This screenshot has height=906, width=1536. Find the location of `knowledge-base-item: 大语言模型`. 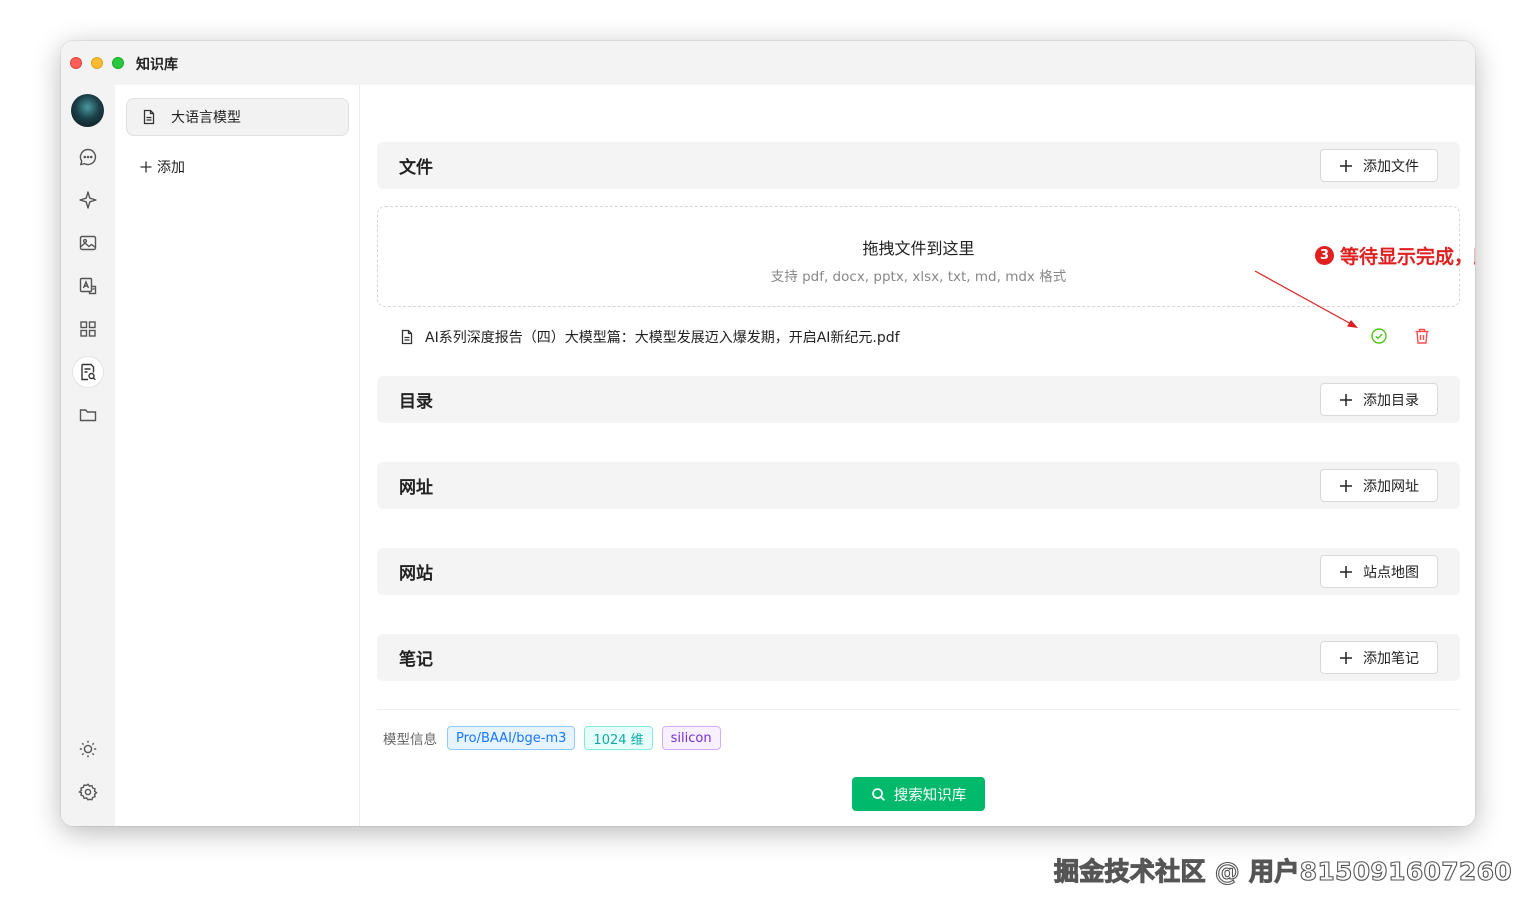

knowledge-base-item: 大语言模型 is located at coordinates (237, 117).